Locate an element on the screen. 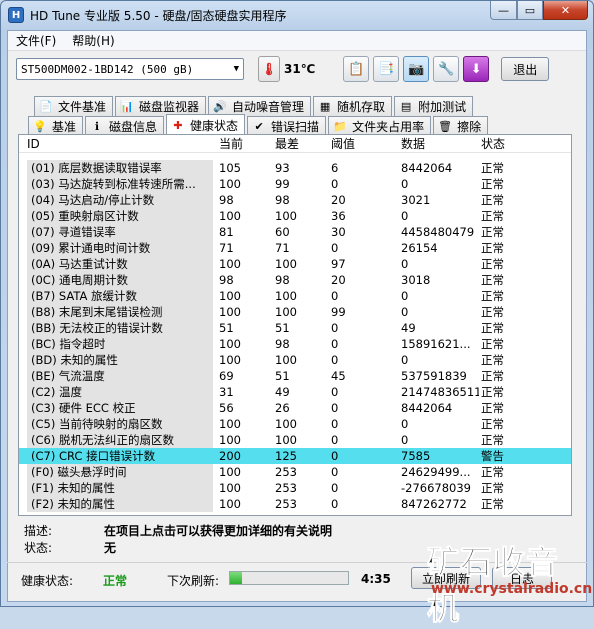  cell-id: (05) 重映射扇区计数 is located at coordinates (120, 216).